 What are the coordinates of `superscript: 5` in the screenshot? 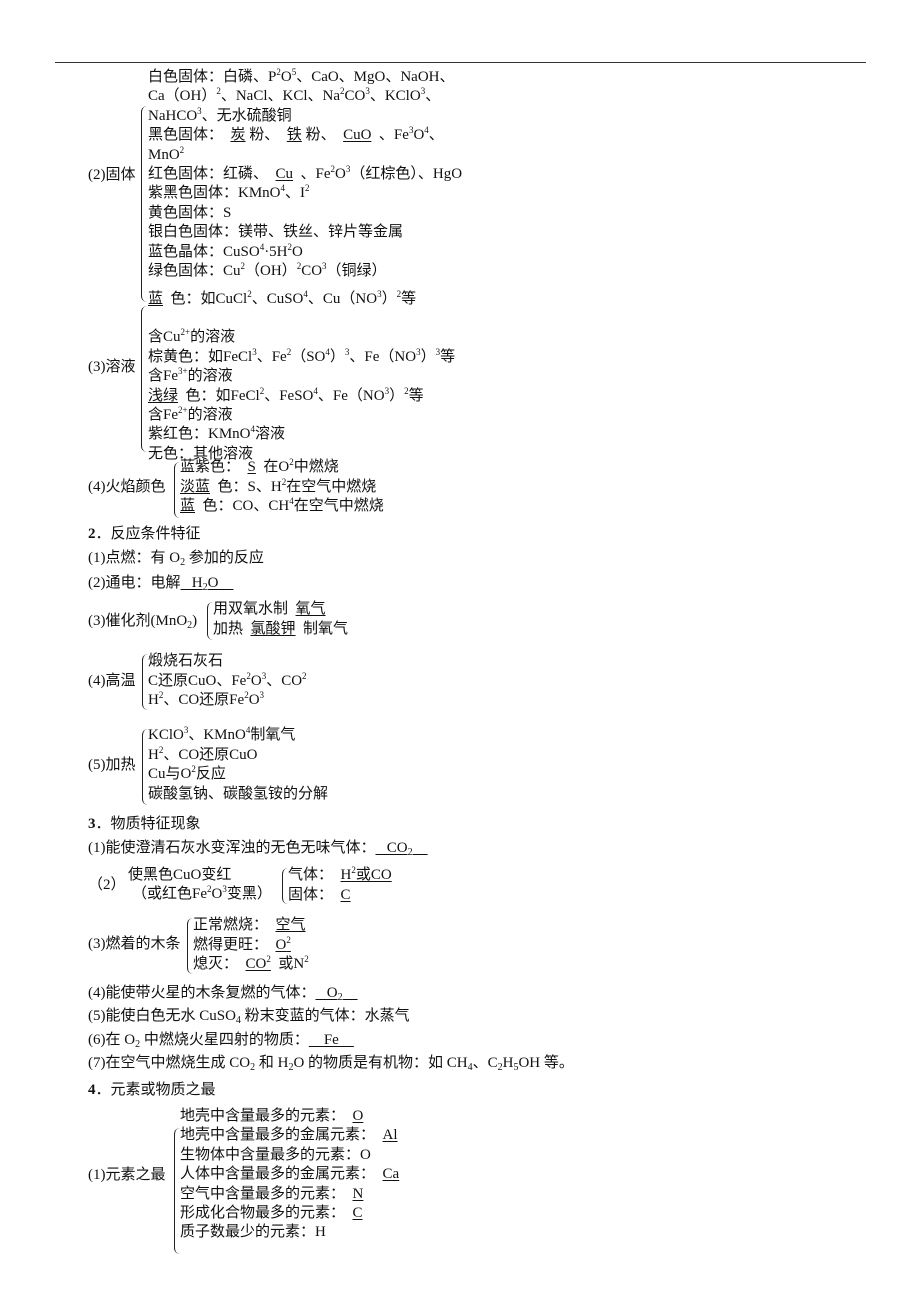 It's located at (294, 72).